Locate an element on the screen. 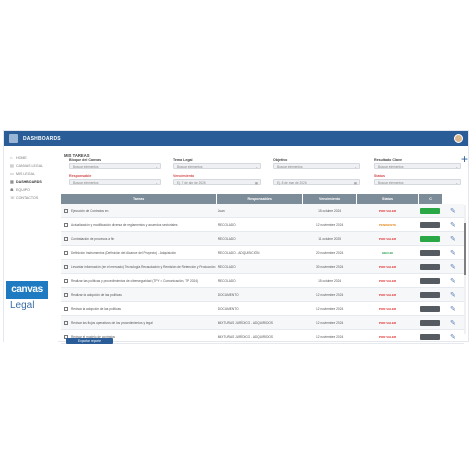 The width and height of the screenshot is (473, 473). contacts-icon: ☏ is located at coordinates (13, 197).